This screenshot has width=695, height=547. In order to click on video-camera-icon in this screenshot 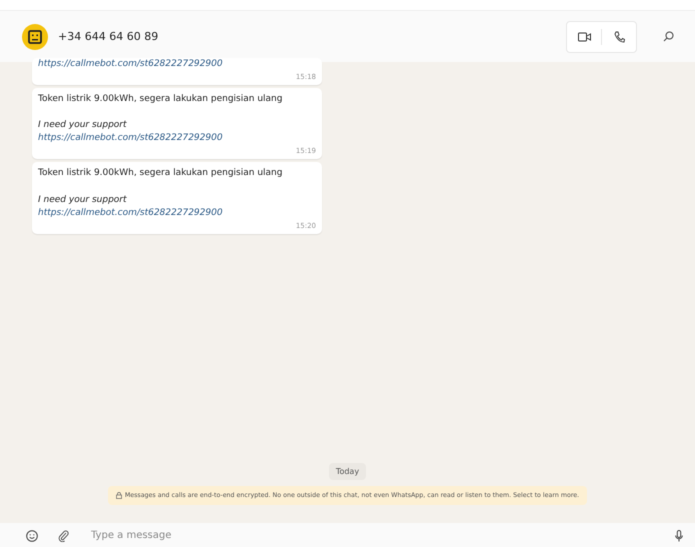, I will do `click(584, 37)`.